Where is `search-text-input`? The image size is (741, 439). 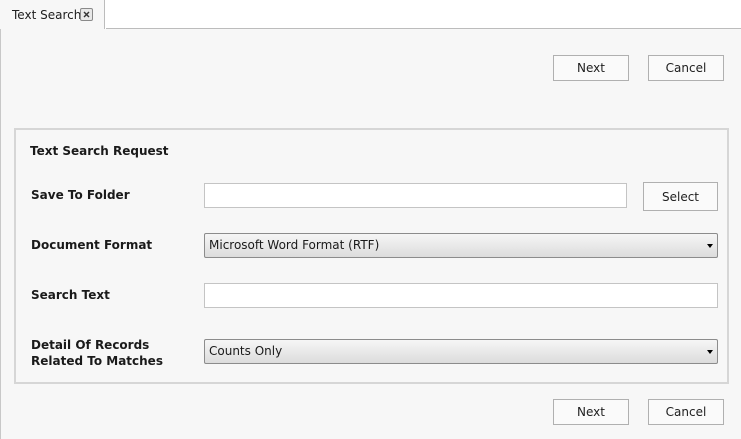 search-text-input is located at coordinates (461, 295).